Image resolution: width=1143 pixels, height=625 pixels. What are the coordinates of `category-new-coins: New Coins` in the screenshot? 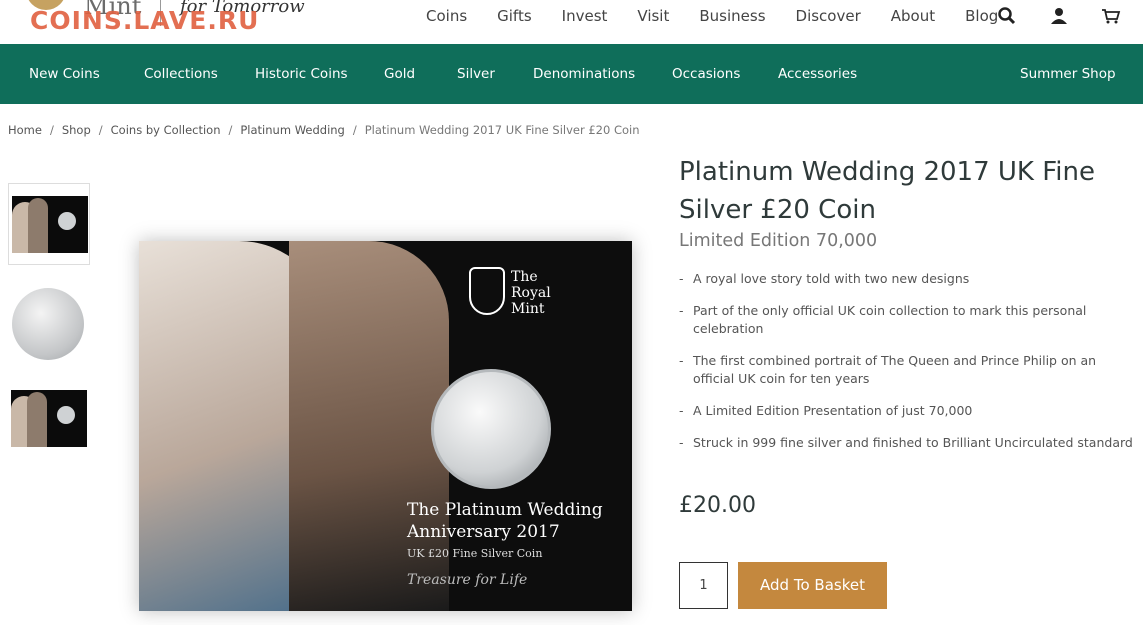 It's located at (64, 74).